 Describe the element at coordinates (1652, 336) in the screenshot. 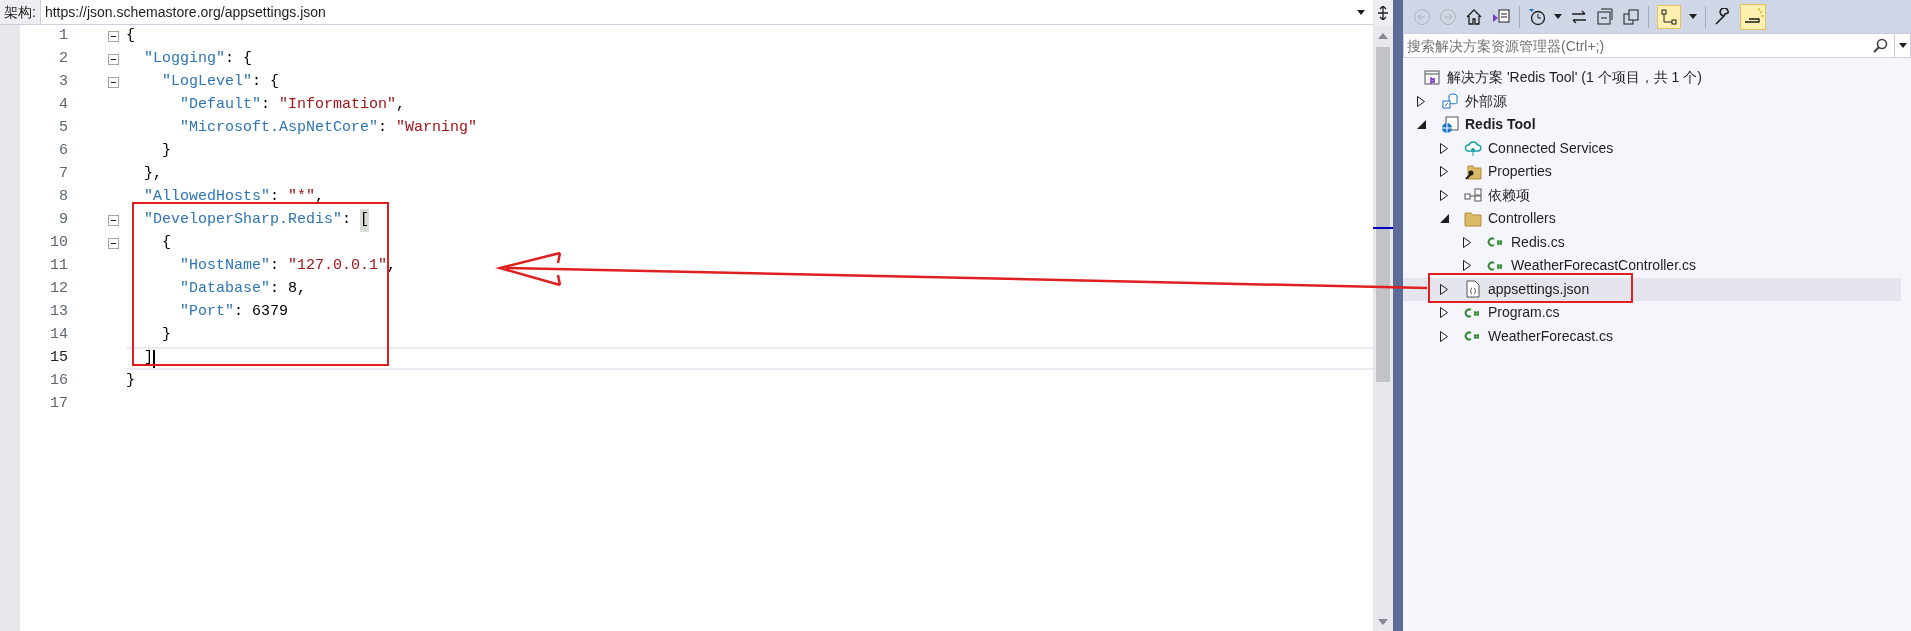

I see `tree-item: WeatherForecast.cs` at that location.